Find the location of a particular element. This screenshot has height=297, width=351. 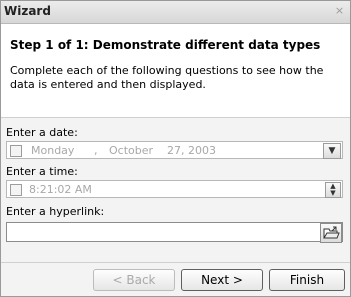

next-button: Next > is located at coordinates (222, 280).